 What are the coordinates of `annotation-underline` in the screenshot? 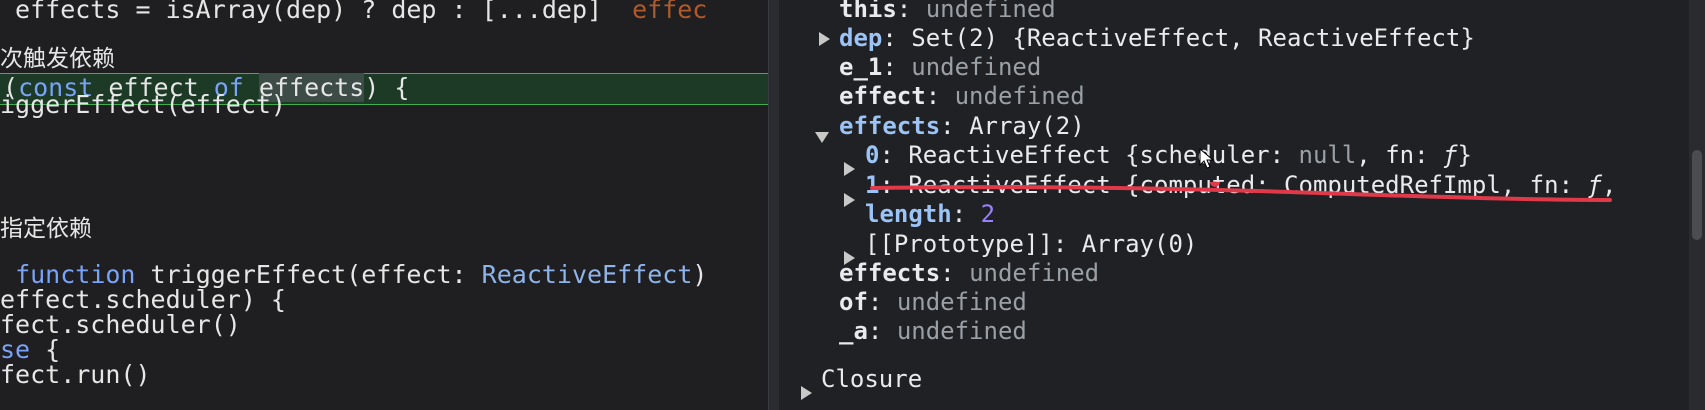 It's located at (1241, 192).